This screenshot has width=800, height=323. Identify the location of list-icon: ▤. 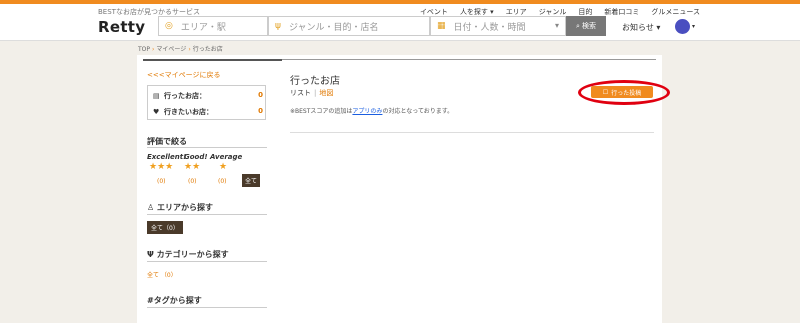
(156, 96).